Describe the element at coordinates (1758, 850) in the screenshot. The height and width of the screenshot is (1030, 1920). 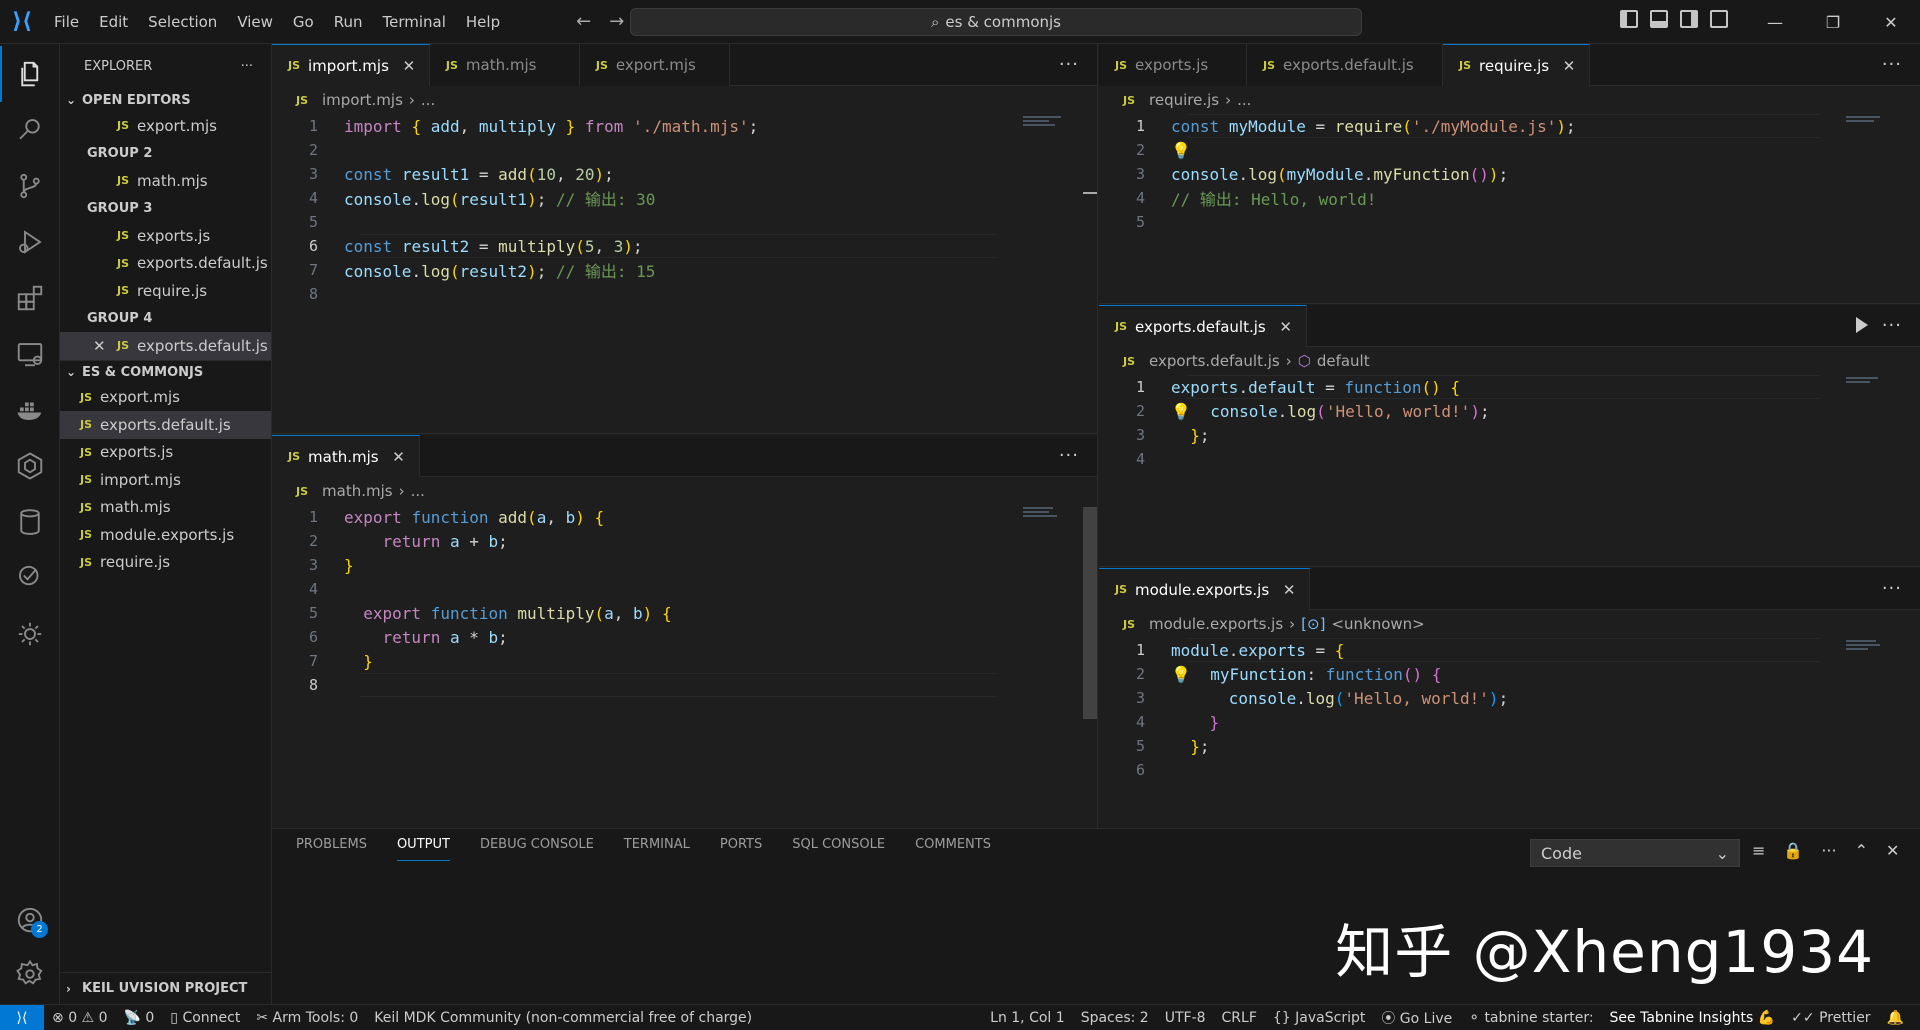
I see `clear-output-icon: ≡` at that location.